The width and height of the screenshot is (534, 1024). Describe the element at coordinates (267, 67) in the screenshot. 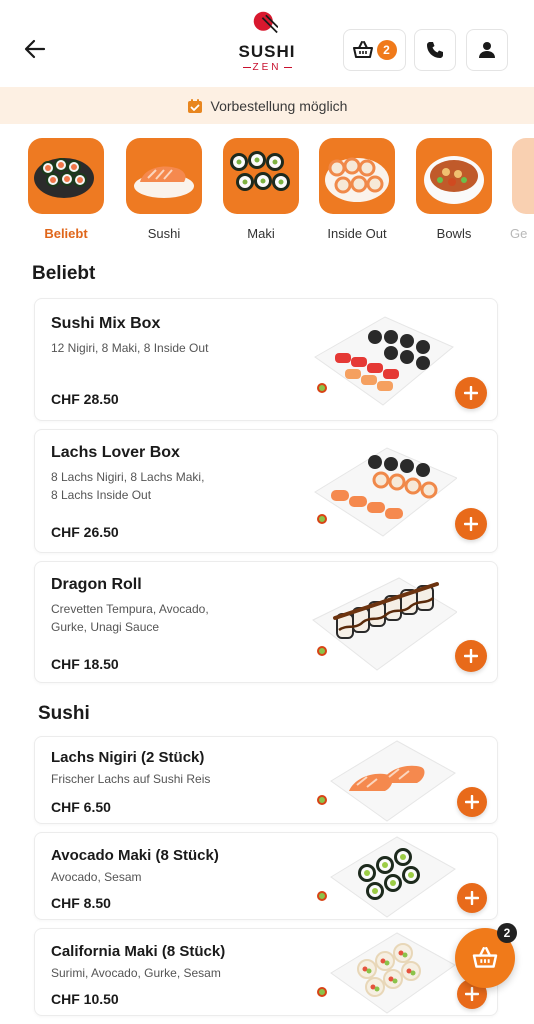

I see `logo-subtitle: ZEN` at that location.